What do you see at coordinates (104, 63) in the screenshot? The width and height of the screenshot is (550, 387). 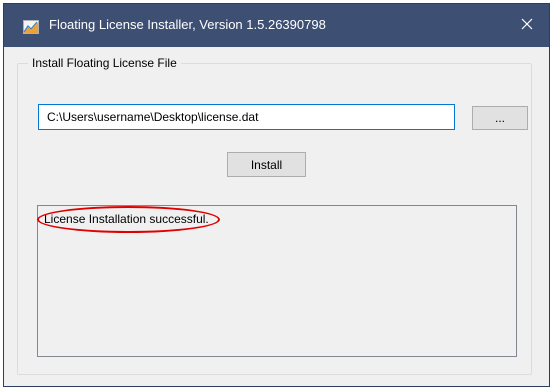 I see `groupbox-label: Install Floating License File` at bounding box center [104, 63].